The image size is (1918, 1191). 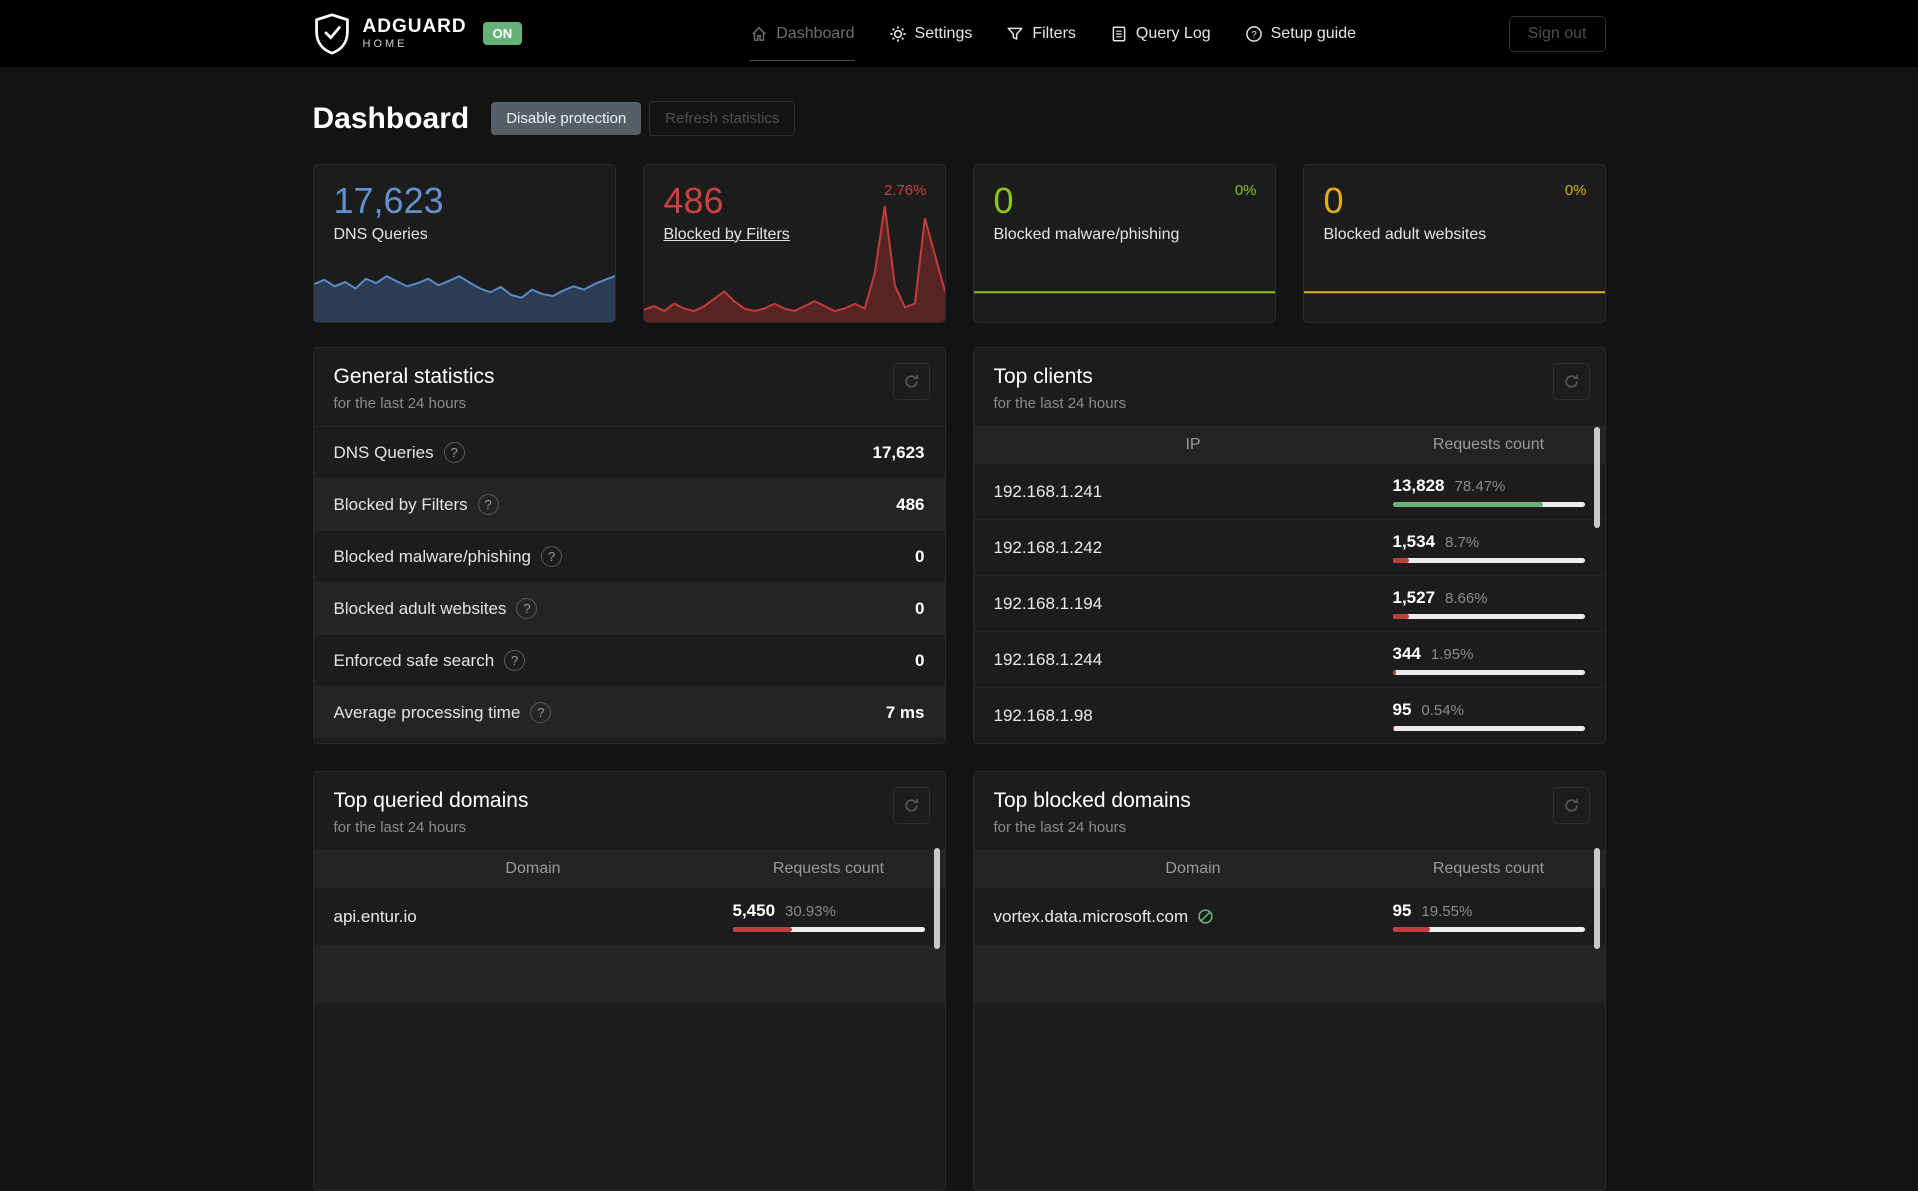 What do you see at coordinates (754, 910) in the screenshot?
I see `requests-count: 5,450` at bounding box center [754, 910].